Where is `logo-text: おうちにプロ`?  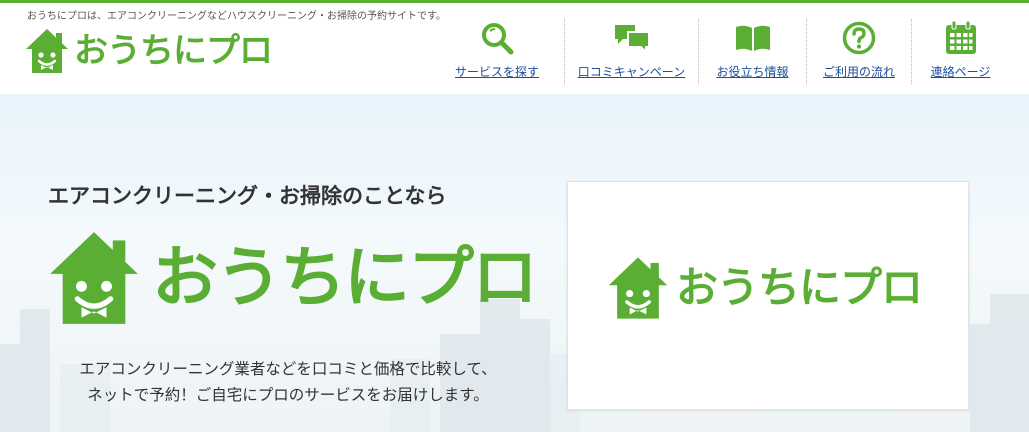
logo-text: おうちにプロ is located at coordinates (173, 51).